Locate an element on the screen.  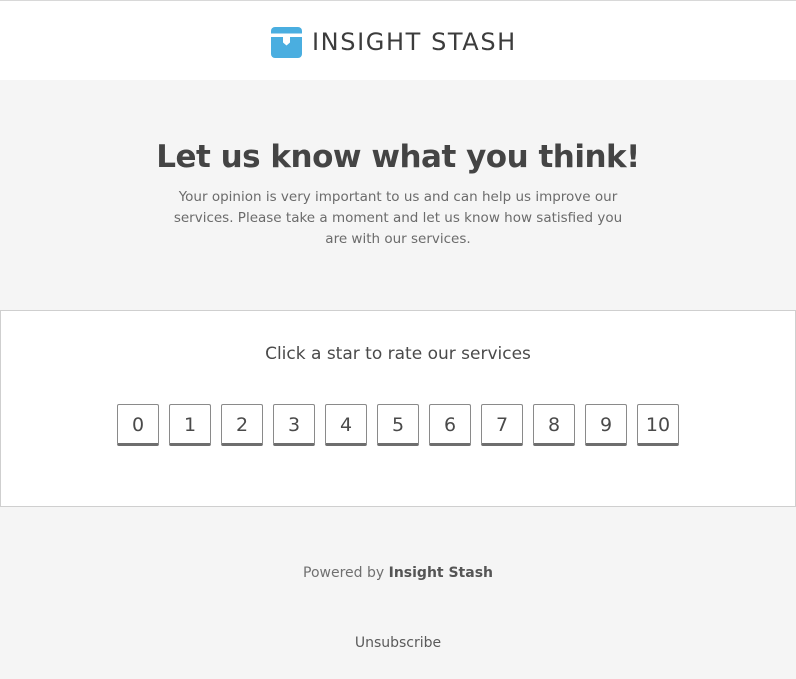
rating-option-0: 0 is located at coordinates (138, 425).